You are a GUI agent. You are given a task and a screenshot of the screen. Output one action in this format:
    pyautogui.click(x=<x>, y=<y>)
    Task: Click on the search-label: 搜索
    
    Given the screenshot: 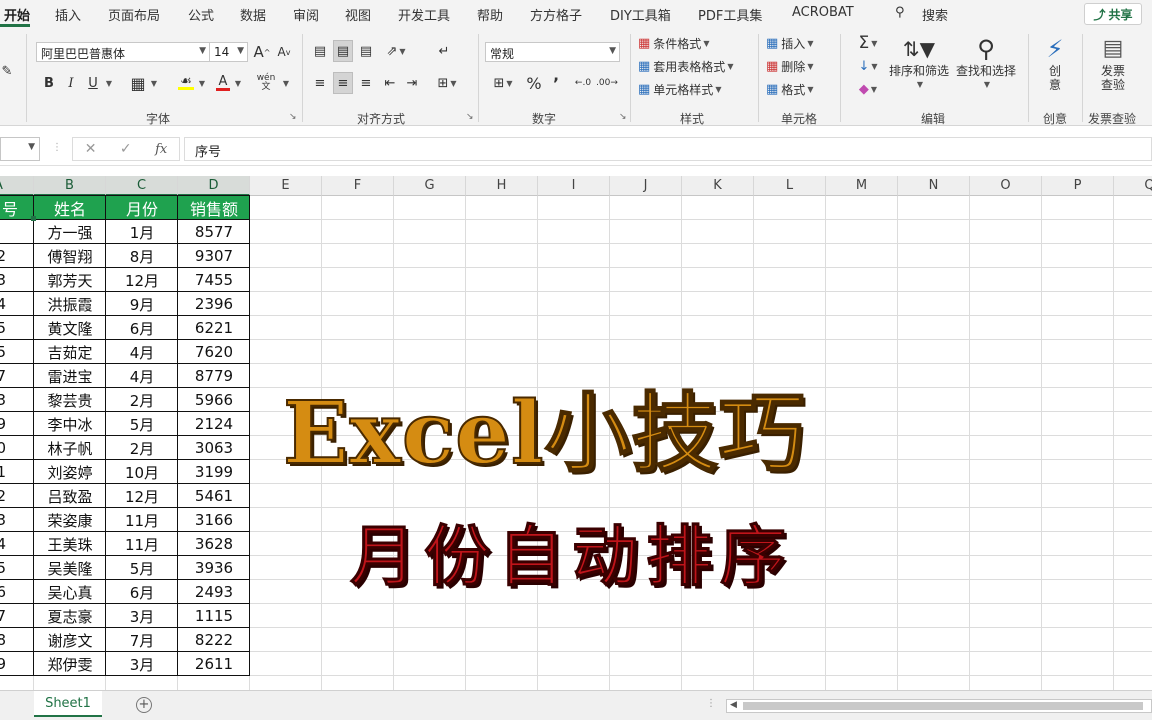 What is the action you would take?
    pyautogui.click(x=935, y=14)
    